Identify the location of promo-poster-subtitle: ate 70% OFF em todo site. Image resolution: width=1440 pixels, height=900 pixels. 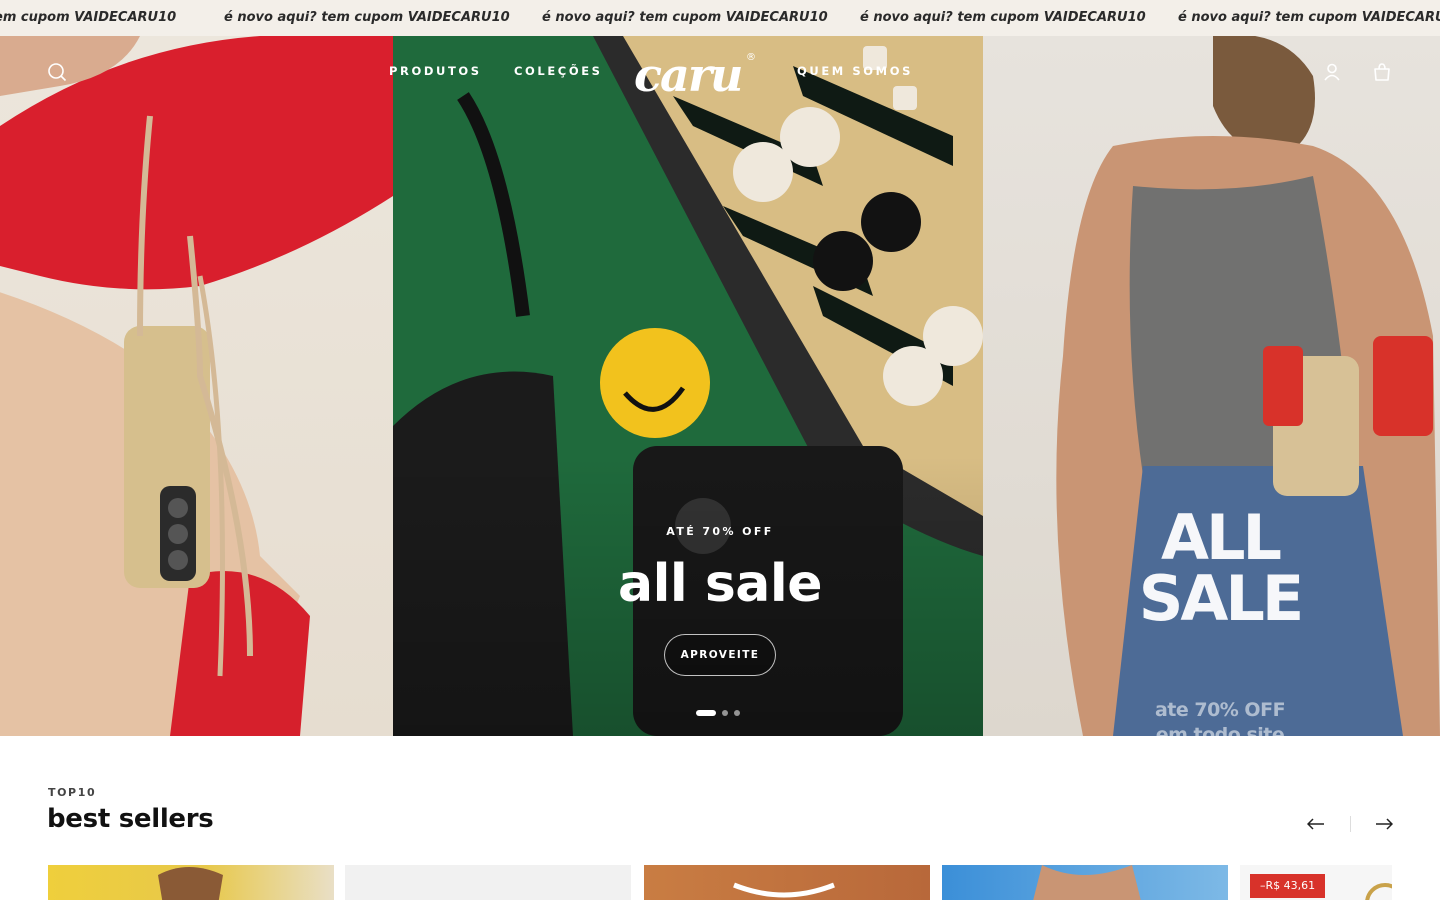
(1220, 717).